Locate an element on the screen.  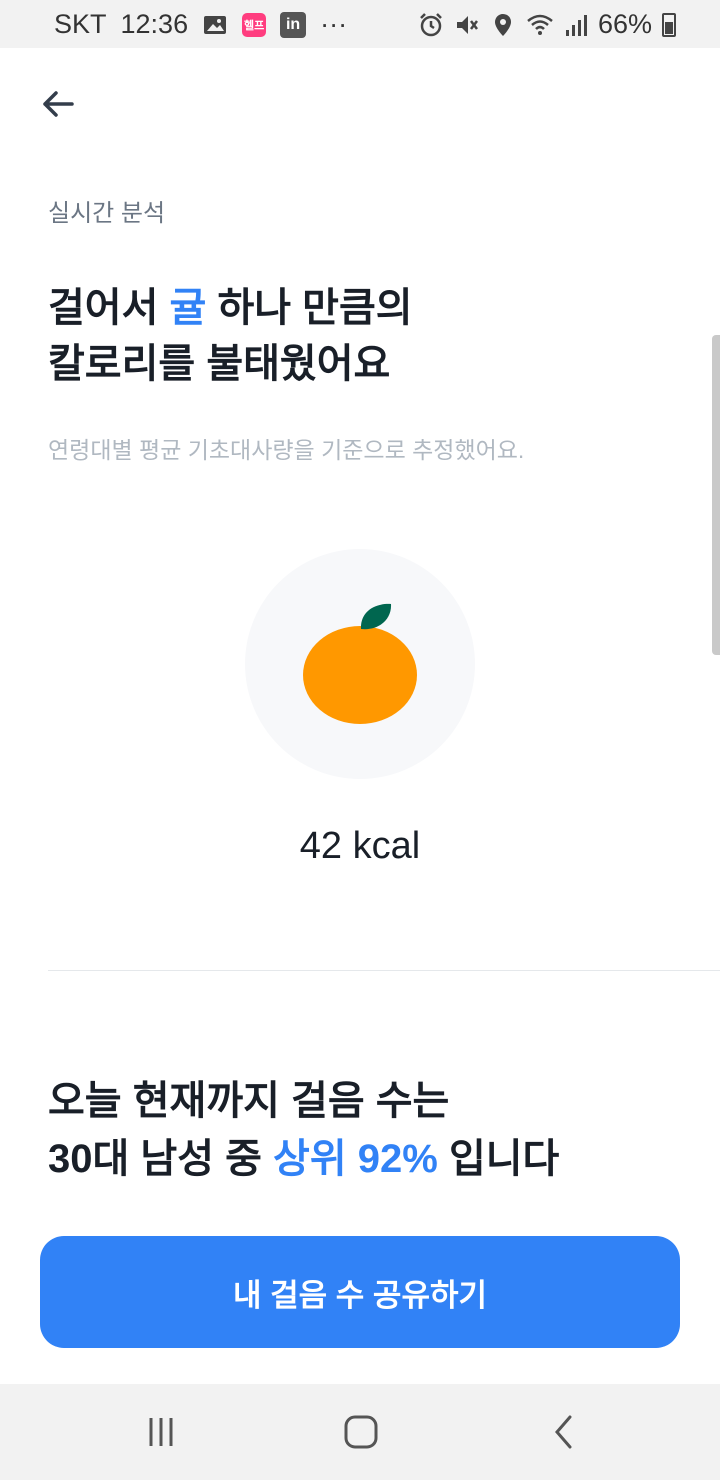
back-icon is located at coordinates (563, 1432).